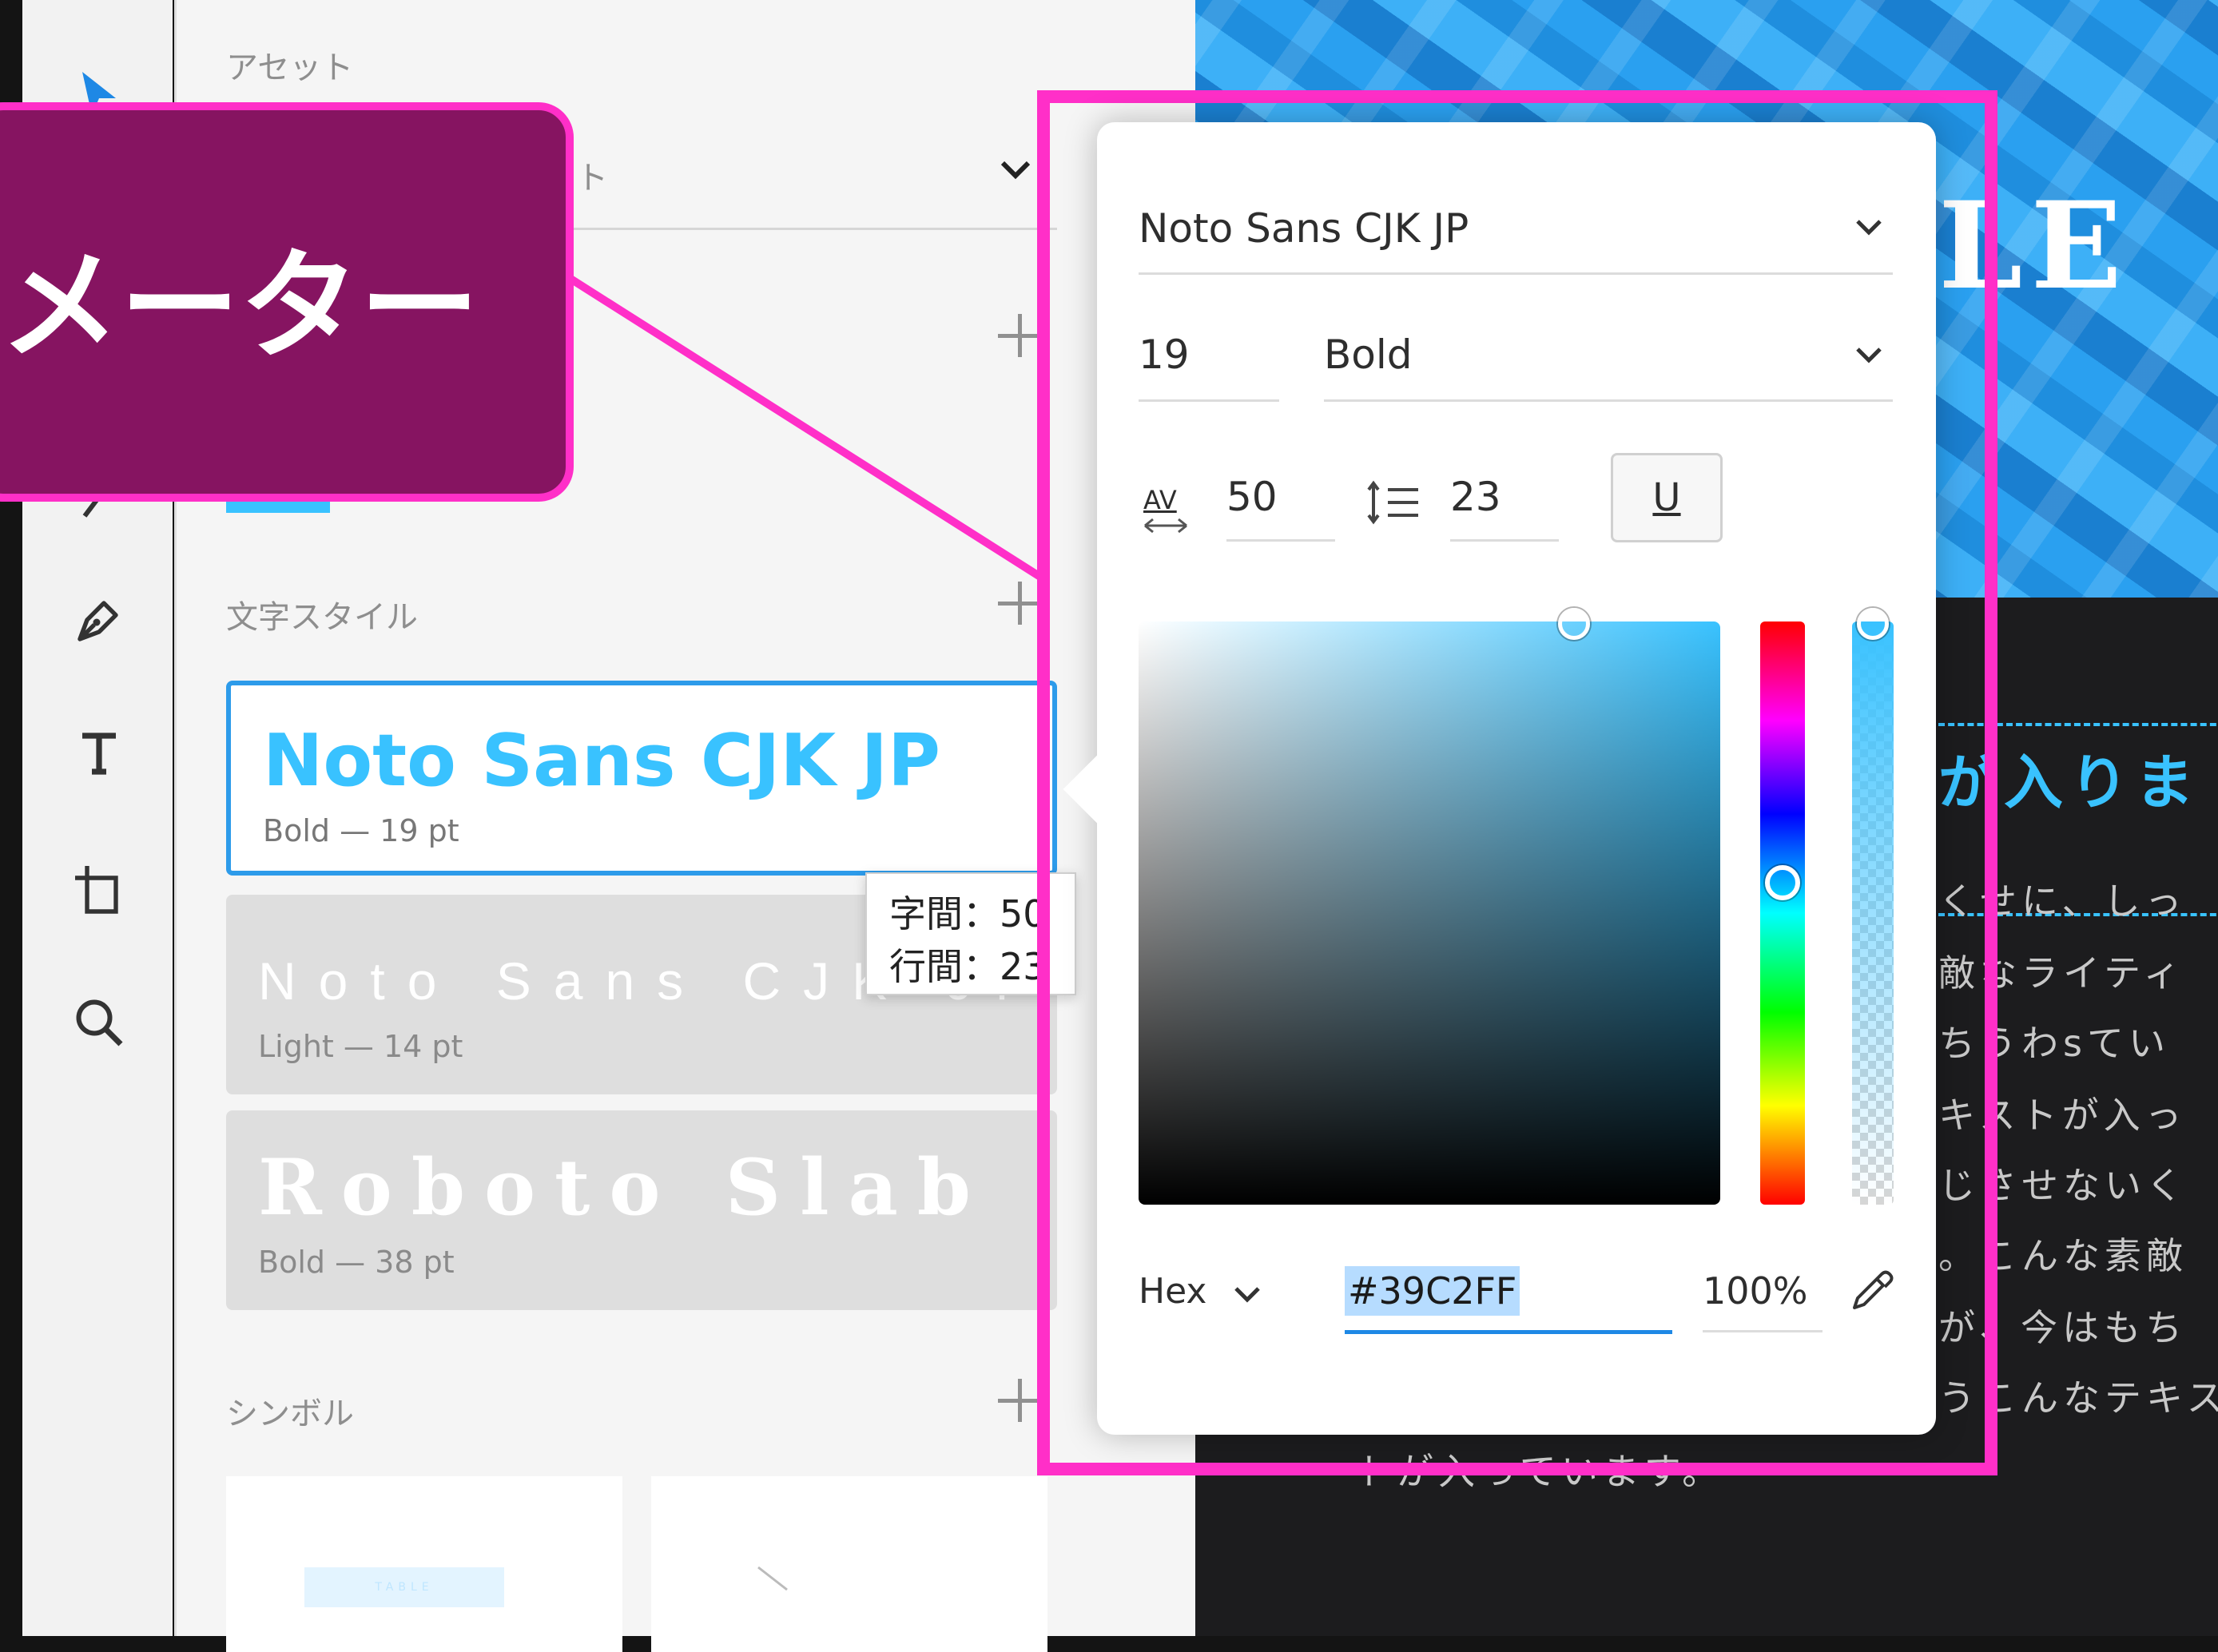 The image size is (2218, 1652). Describe the element at coordinates (1516, 273) in the screenshot. I see `font-family-underline` at that location.